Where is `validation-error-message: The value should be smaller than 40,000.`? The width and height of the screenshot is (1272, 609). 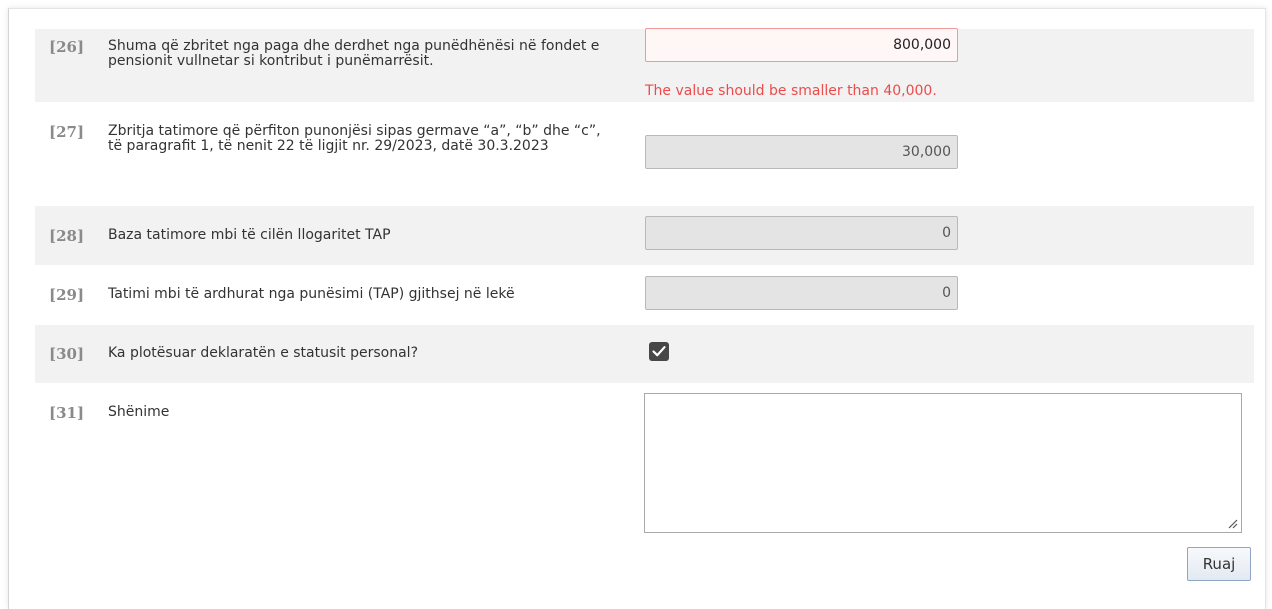
validation-error-message: The value should be smaller than 40,000. is located at coordinates (791, 91).